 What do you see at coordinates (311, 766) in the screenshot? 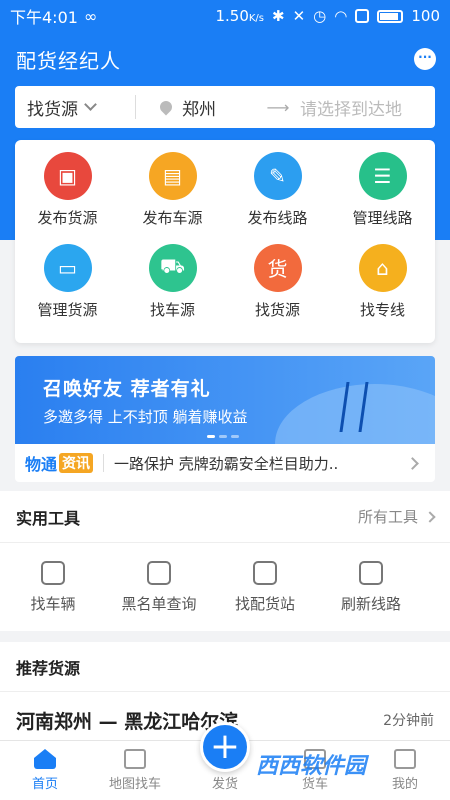
I see `watermark-logo: 西西软件园` at bounding box center [311, 766].